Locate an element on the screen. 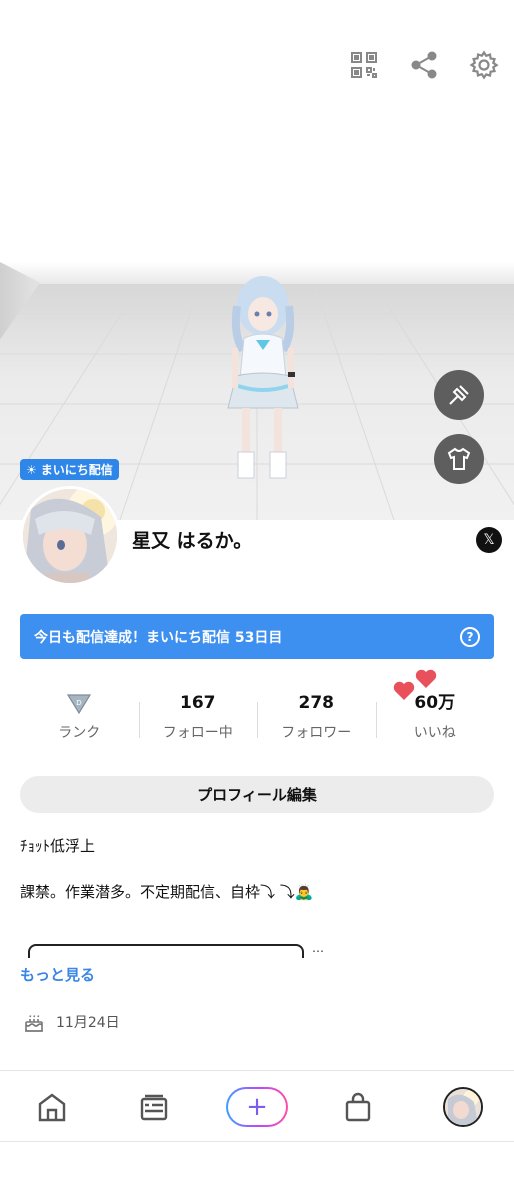 This screenshot has width=514, height=1200. birthday-text: 11月24日 is located at coordinates (88, 1023).